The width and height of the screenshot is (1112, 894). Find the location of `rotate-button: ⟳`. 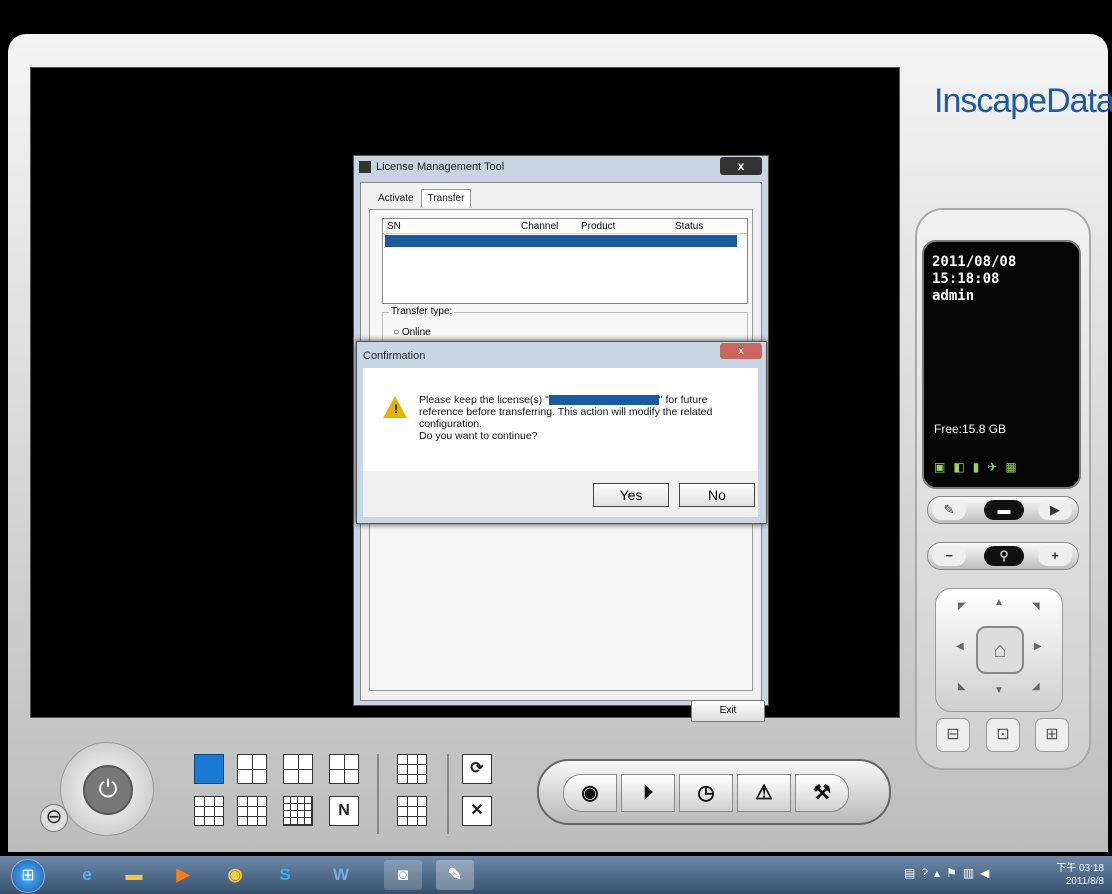

rotate-button: ⟳ is located at coordinates (477, 769).